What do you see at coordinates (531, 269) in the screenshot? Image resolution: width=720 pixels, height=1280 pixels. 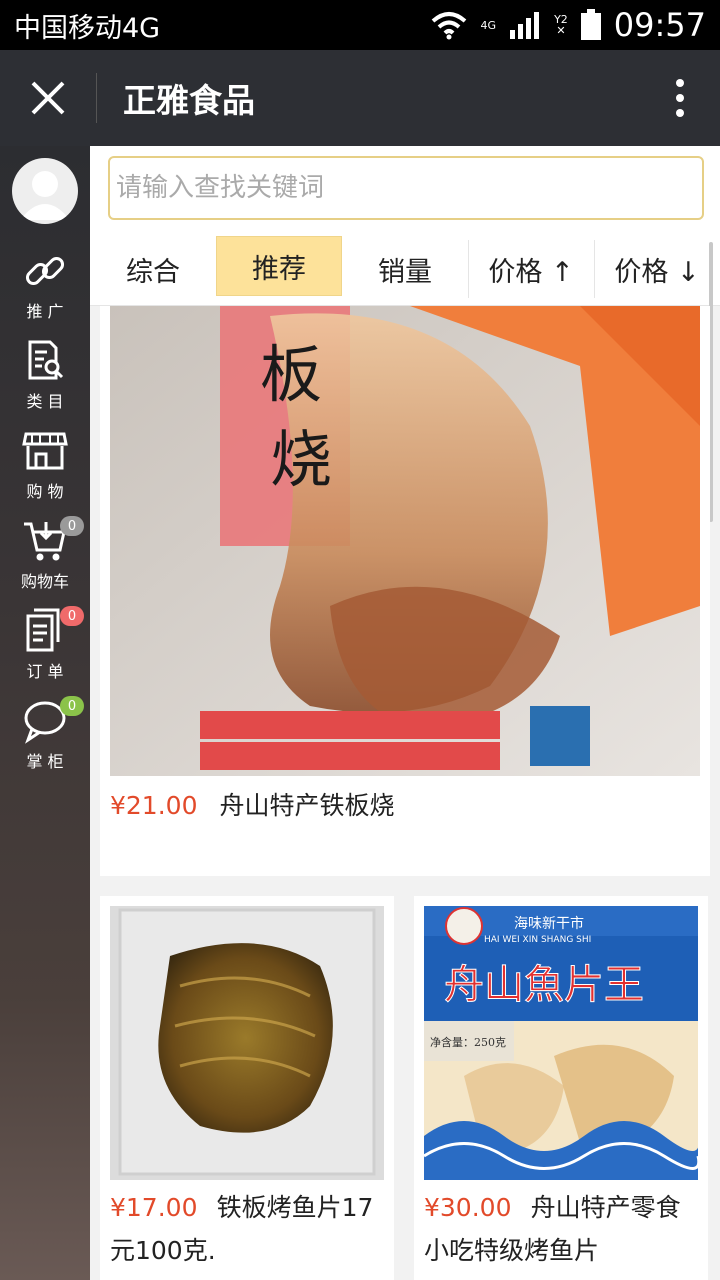 I see `sort-tab-price-asc: 价格 ↑` at bounding box center [531, 269].